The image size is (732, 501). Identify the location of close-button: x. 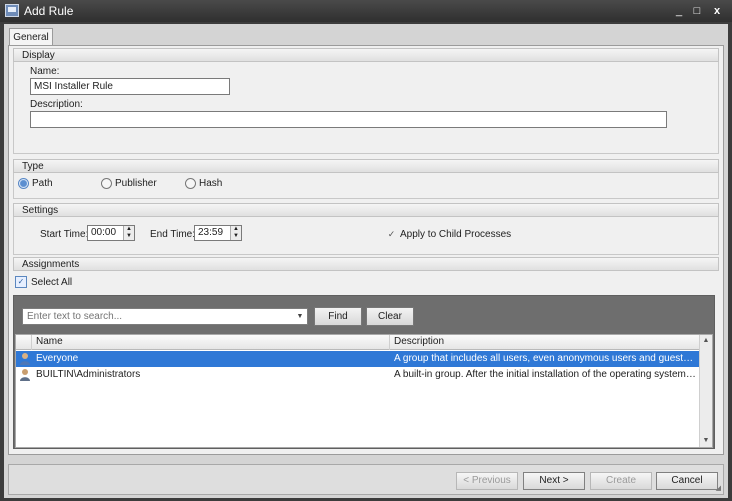
(717, 11).